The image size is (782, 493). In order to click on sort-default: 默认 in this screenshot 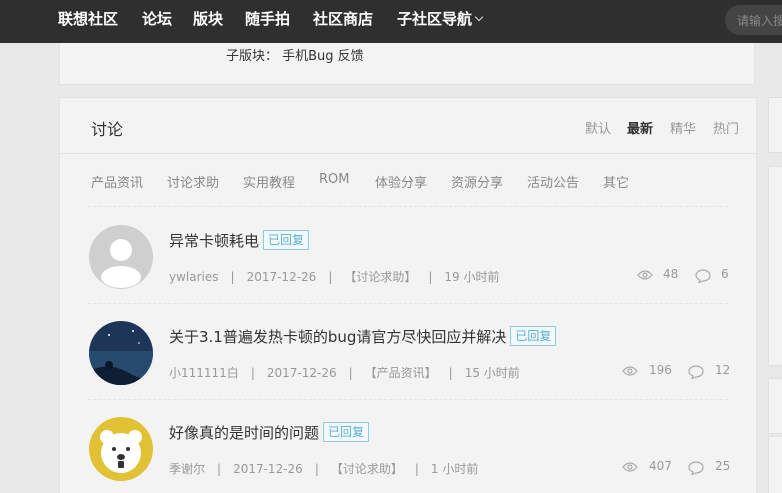, I will do `click(598, 127)`.